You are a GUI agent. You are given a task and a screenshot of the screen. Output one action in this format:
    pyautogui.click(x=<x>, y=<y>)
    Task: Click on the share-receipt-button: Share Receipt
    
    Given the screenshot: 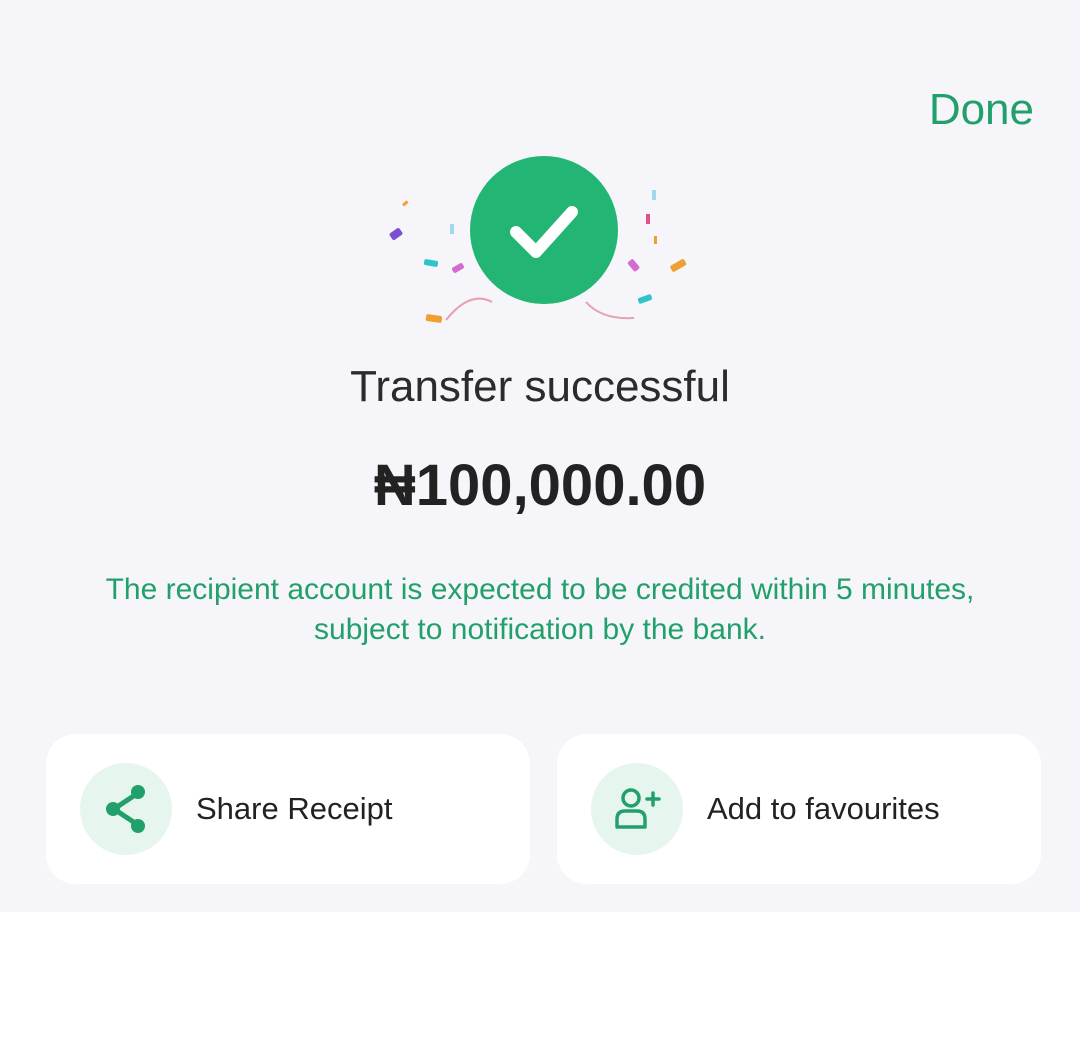 What is the action you would take?
    pyautogui.click(x=288, y=809)
    